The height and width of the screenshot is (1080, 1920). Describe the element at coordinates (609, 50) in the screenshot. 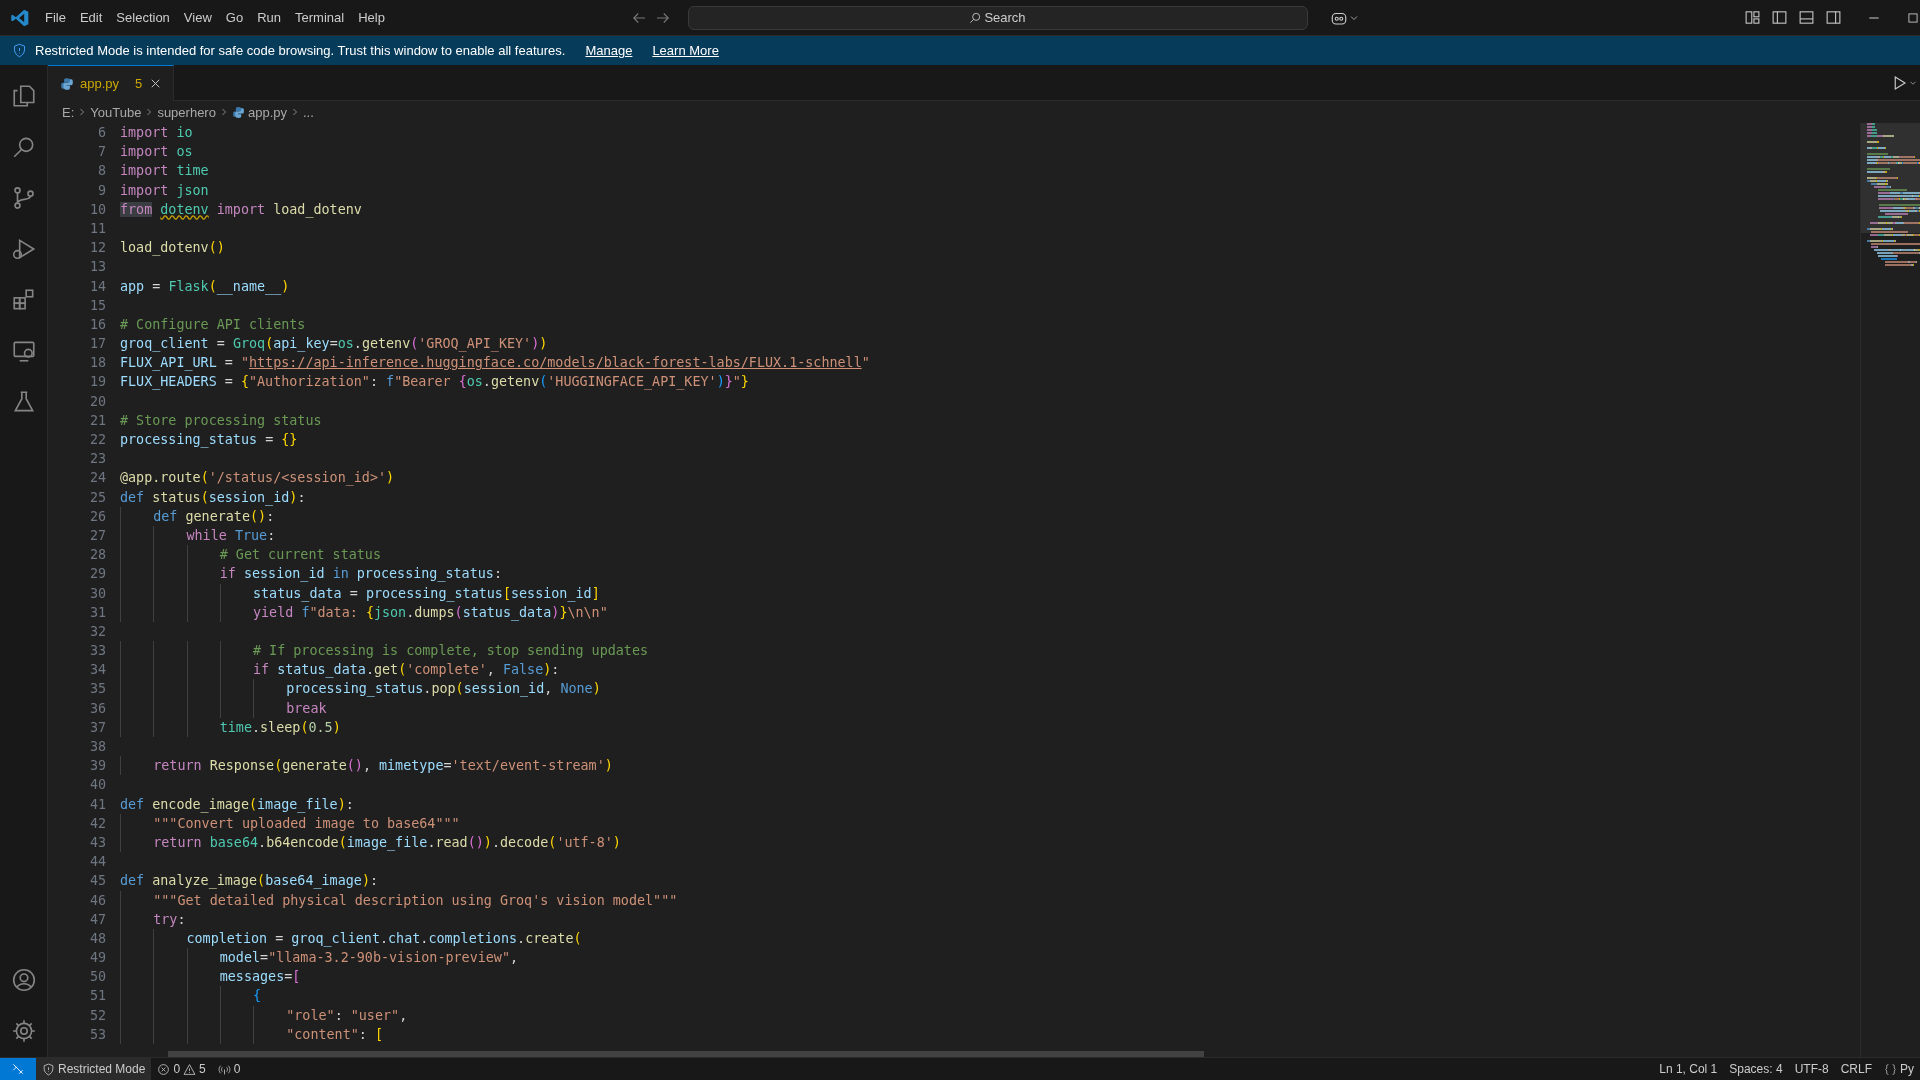

I see `banner-link: Manage` at that location.